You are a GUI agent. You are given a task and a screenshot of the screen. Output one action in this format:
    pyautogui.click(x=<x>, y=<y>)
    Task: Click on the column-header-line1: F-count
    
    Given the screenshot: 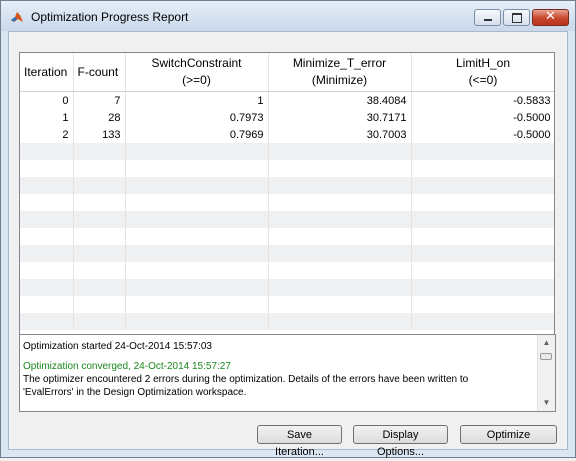 What is the action you would take?
    pyautogui.click(x=98, y=71)
    